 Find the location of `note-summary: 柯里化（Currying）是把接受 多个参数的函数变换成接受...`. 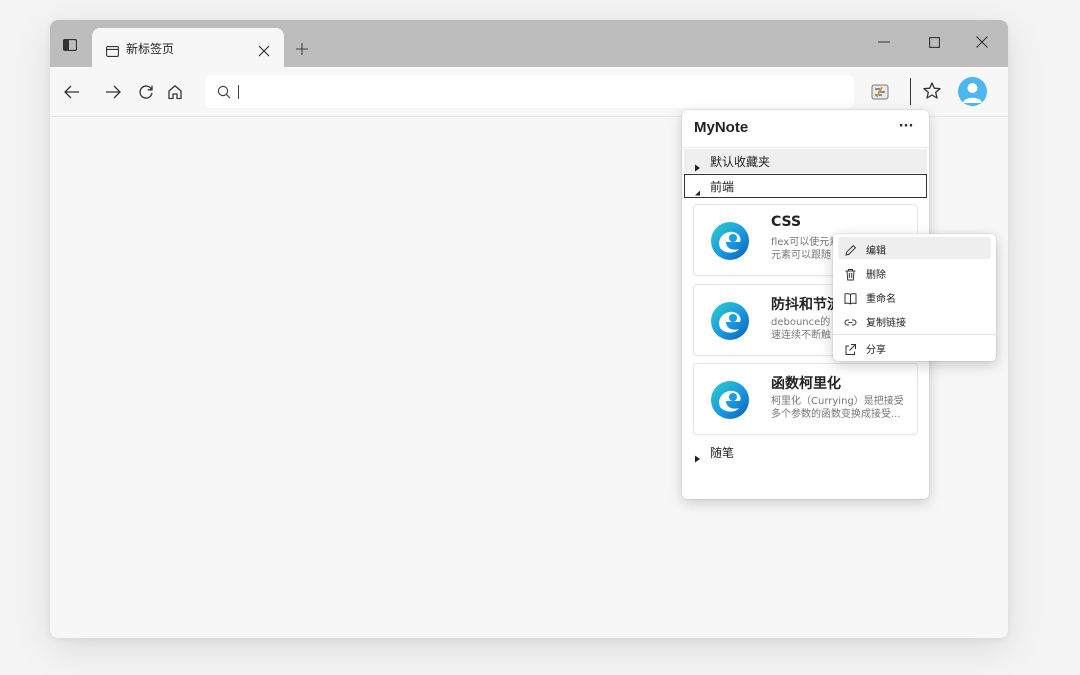

note-summary: 柯里化（Currying）是把接受 多个参数的函数变换成接受... is located at coordinates (842, 408).